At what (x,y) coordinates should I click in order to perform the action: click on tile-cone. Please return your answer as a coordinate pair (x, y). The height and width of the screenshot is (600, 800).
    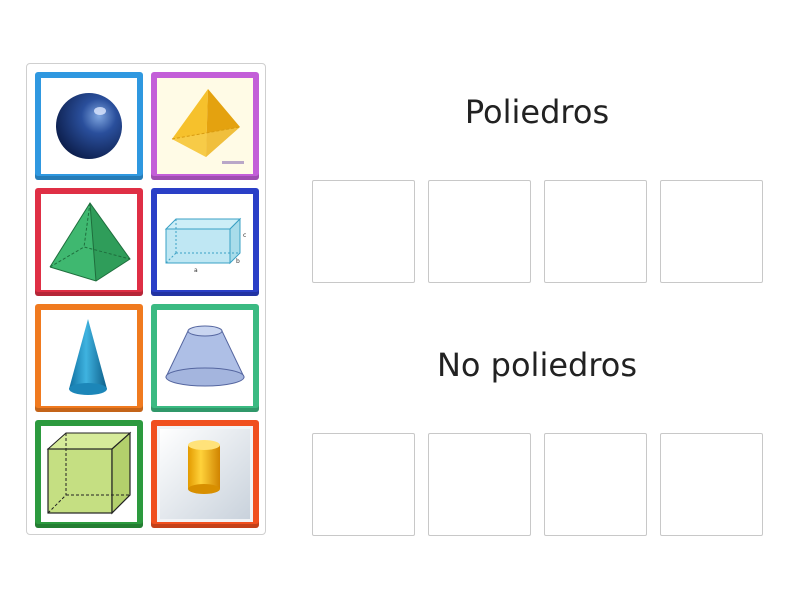
    Looking at the image, I should click on (89, 358).